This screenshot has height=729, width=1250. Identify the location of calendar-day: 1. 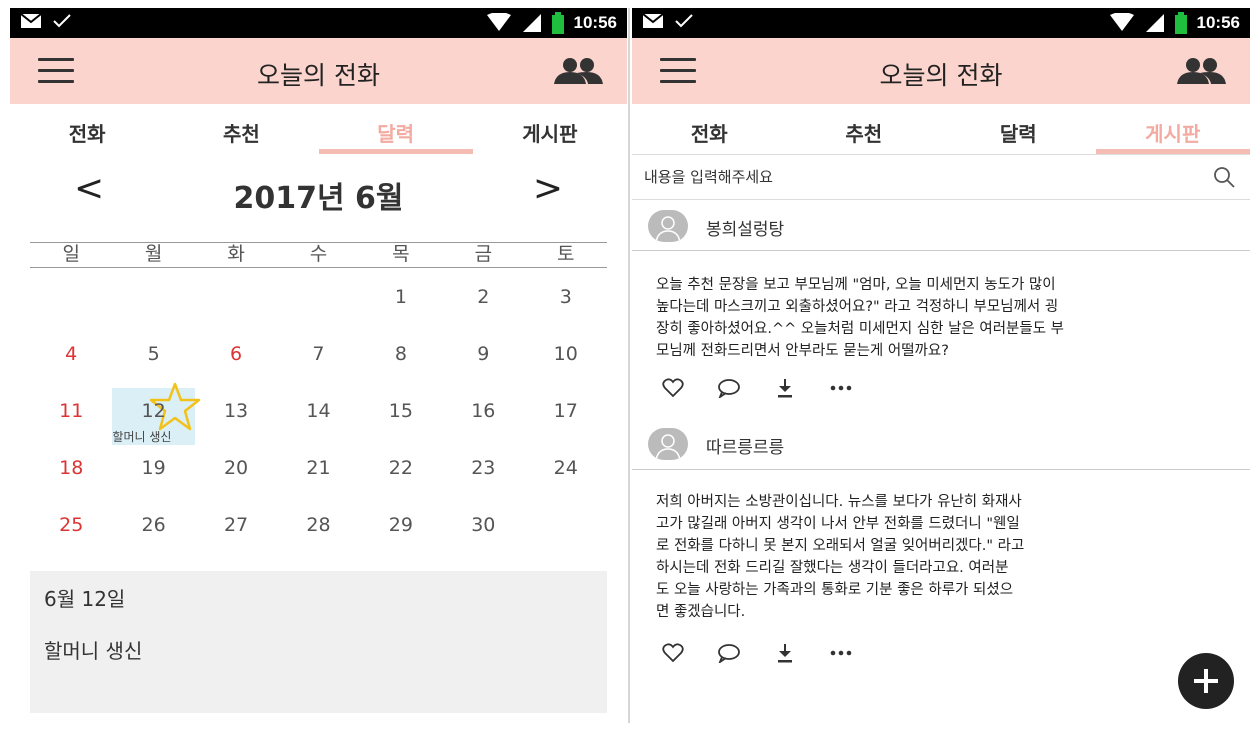
(401, 302).